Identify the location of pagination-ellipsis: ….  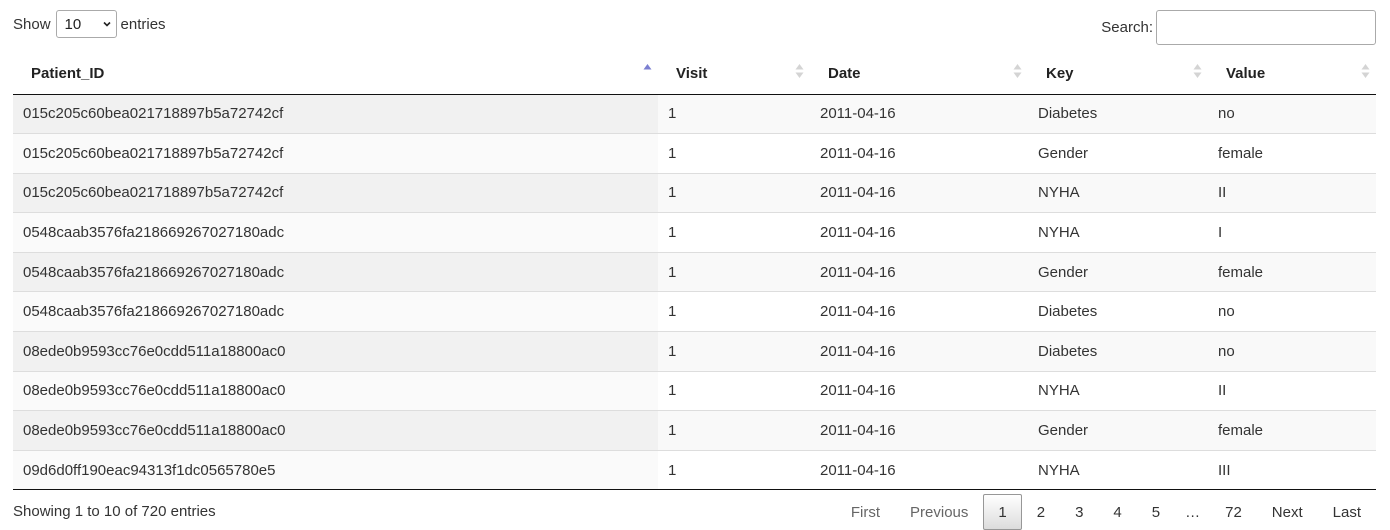
(1193, 512).